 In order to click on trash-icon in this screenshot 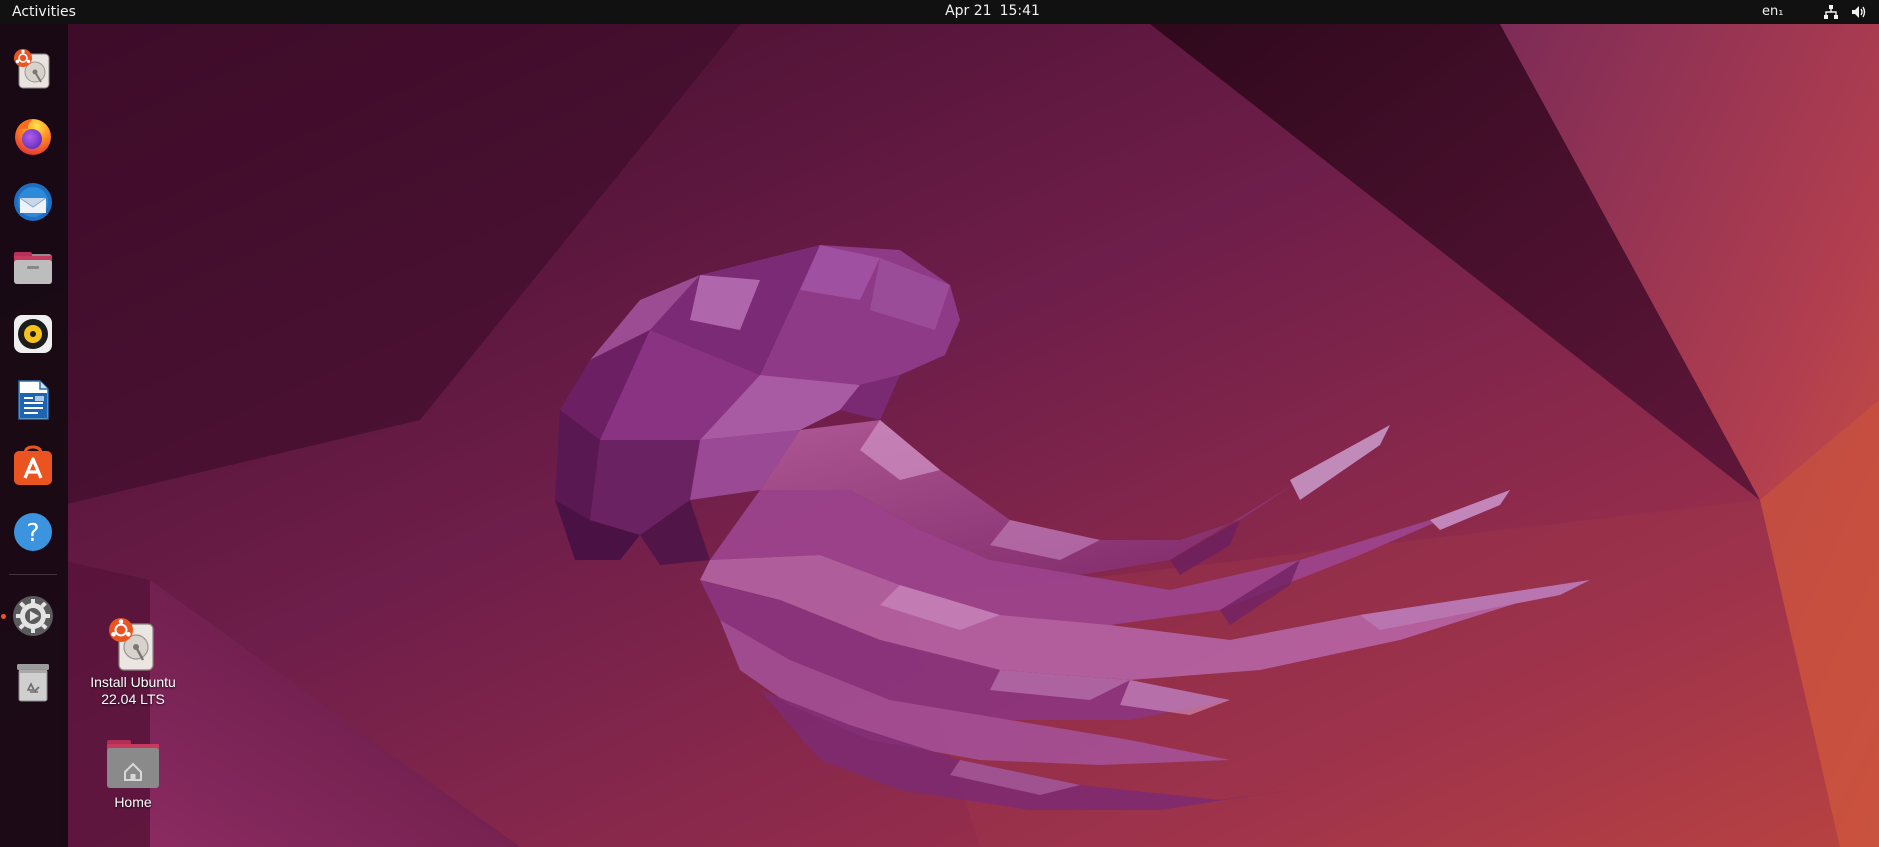, I will do `click(33, 683)`.